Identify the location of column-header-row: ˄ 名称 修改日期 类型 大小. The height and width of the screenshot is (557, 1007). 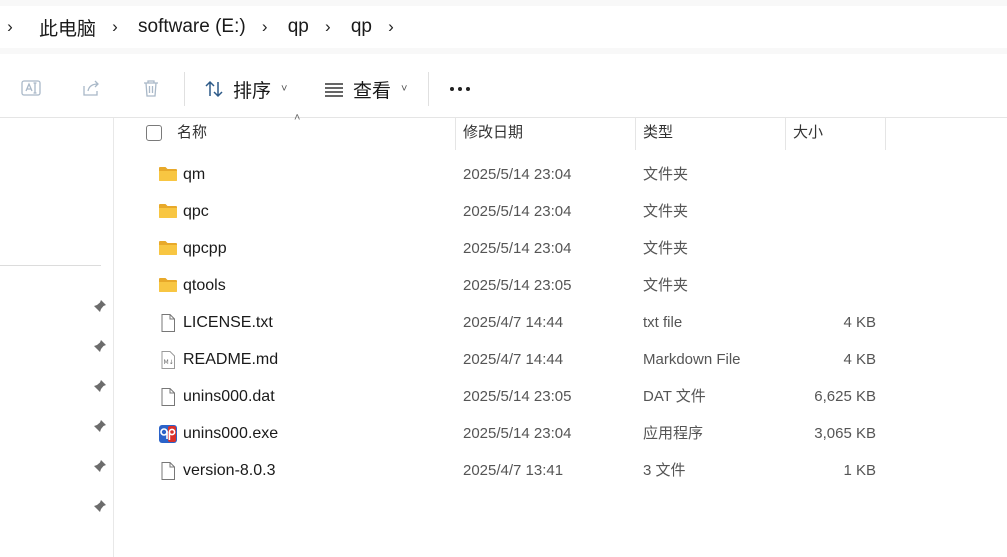
(560, 131).